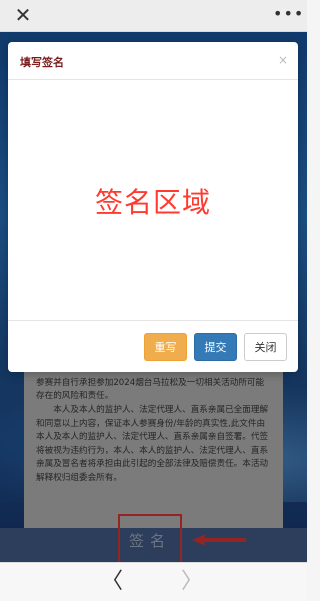 Image resolution: width=320 pixels, height=601 pixels. Describe the element at coordinates (153, 16) in the screenshot. I see `browser-top-bar: ✕ •••` at that location.